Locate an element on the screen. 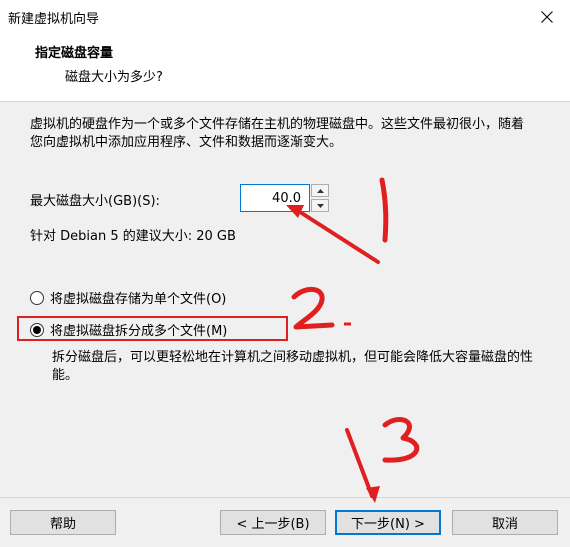  max-disk-size-label: 最大磁盘大小(GB)(S): is located at coordinates (95, 201).